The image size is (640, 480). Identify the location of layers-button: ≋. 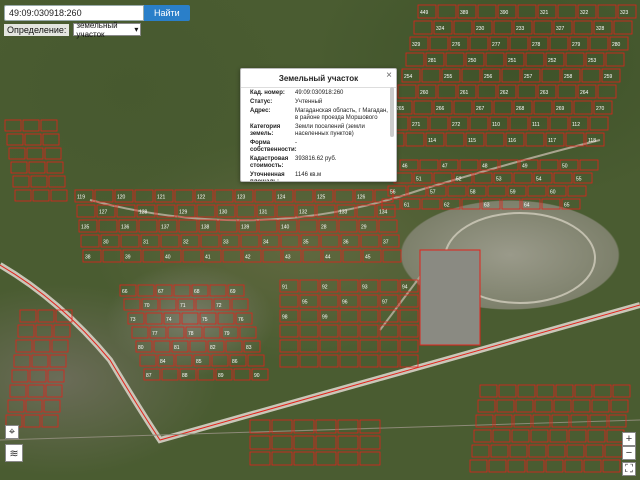
(14, 453).